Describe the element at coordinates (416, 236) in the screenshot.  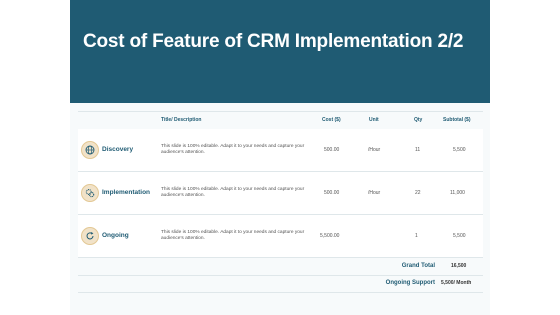
I see `qty-value: 1` at that location.